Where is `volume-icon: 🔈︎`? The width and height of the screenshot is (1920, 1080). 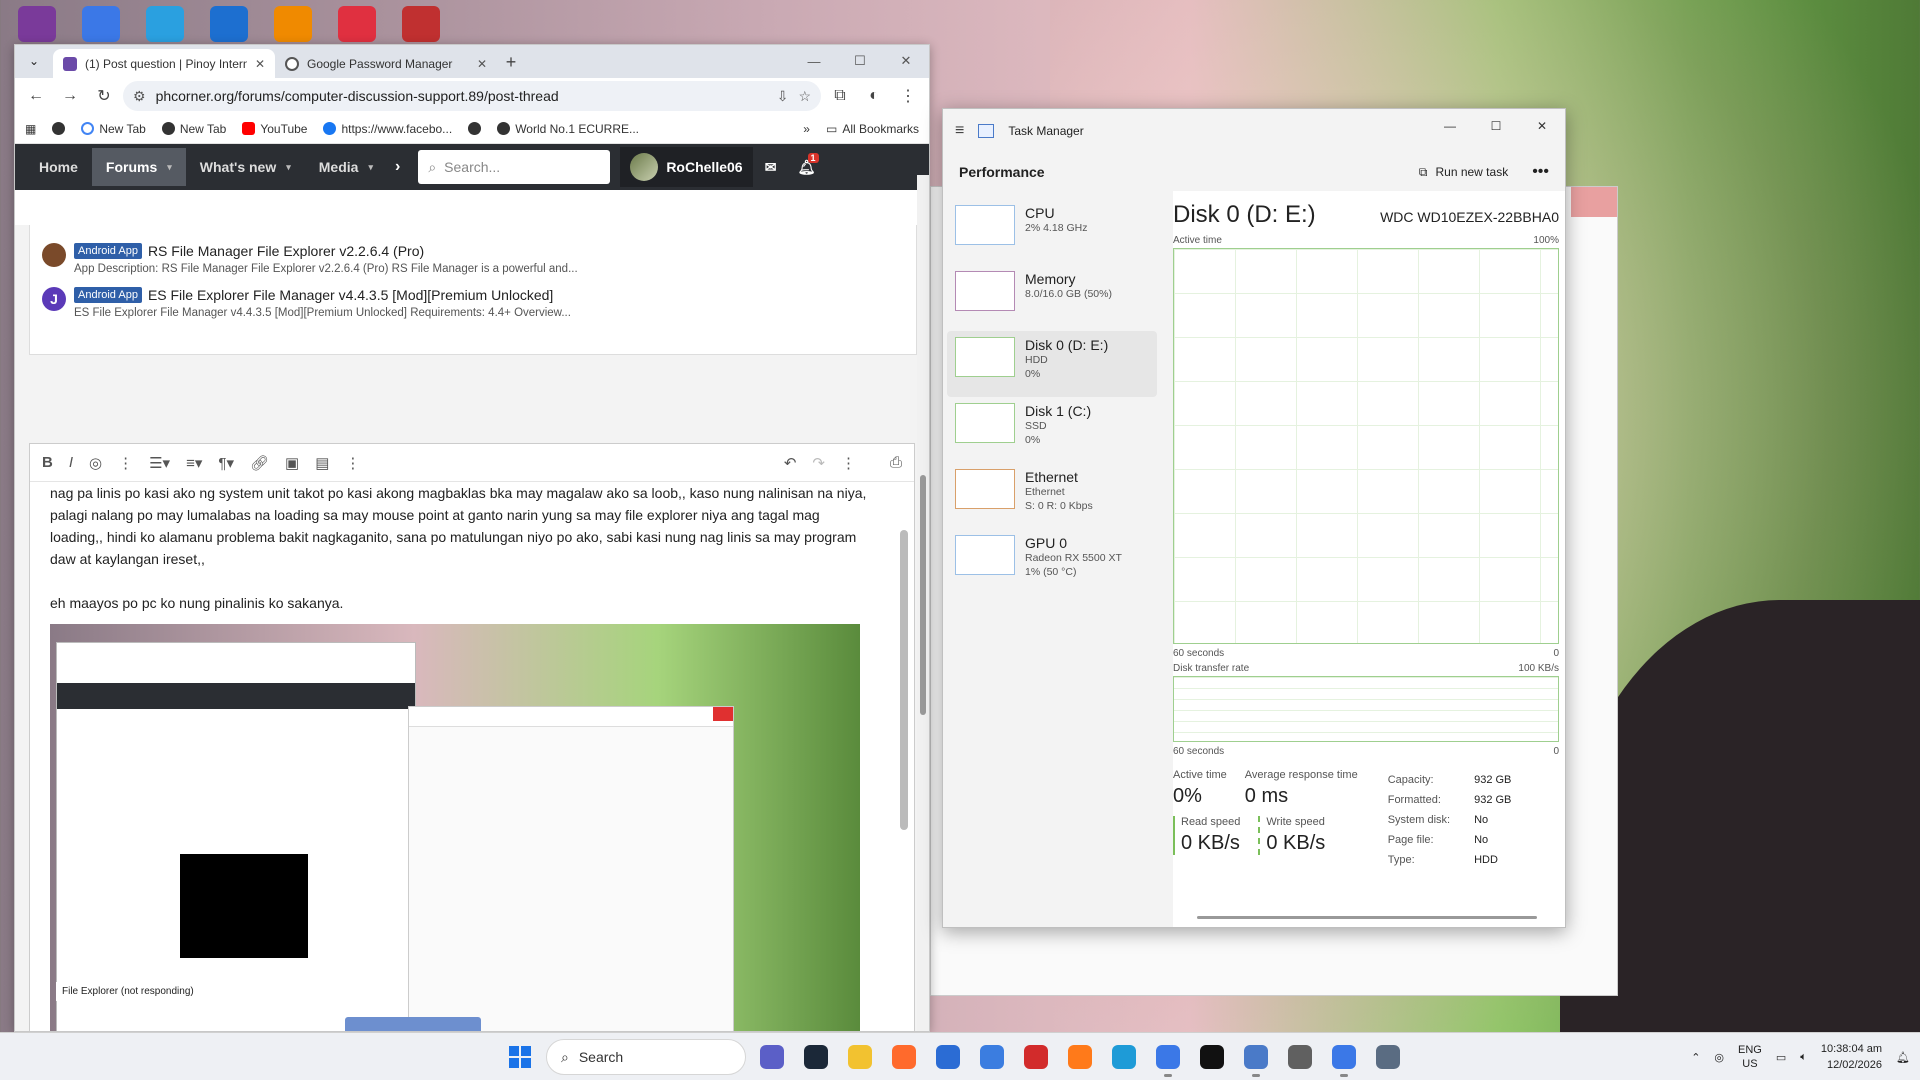 volume-icon: 🔈︎ is located at coordinates (1803, 1057).